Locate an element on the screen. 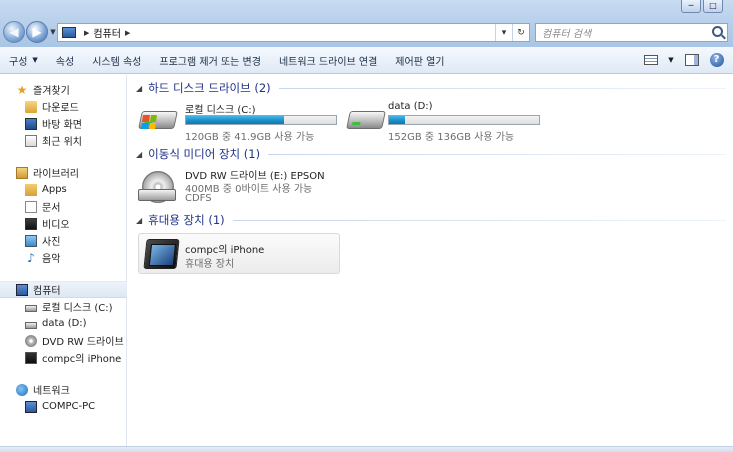 The image size is (733, 452). sidebar-item-data-d: data (D:) is located at coordinates (63, 323).